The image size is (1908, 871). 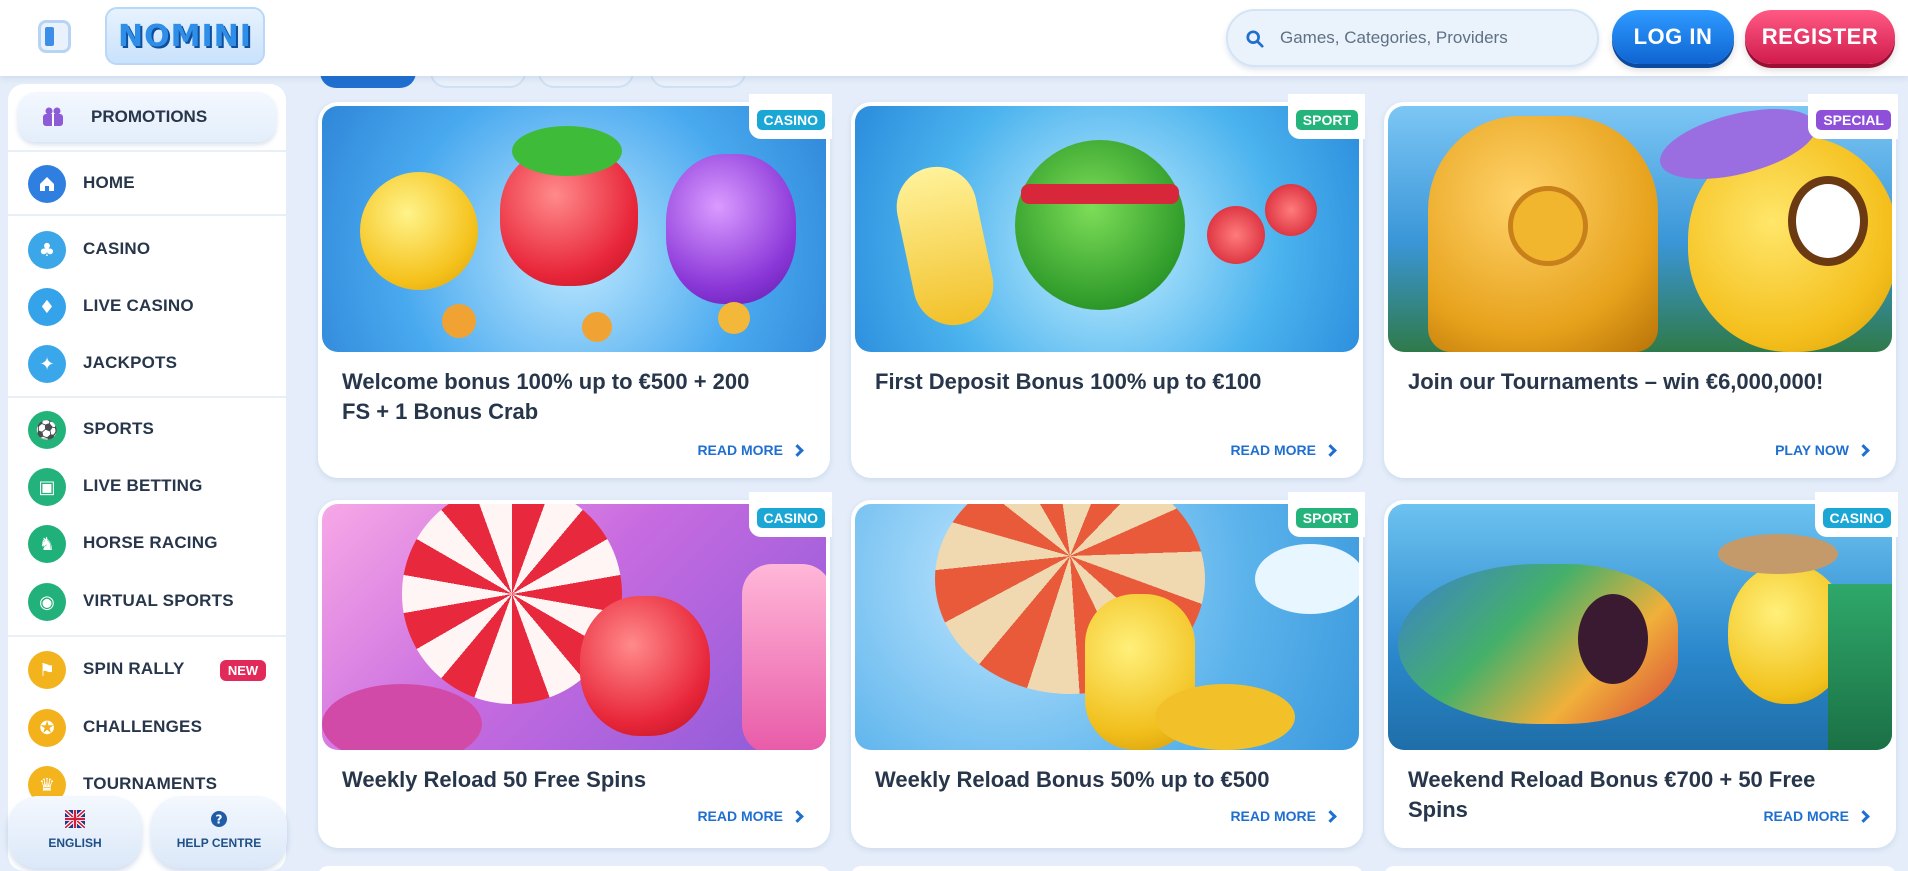 What do you see at coordinates (75, 819) in the screenshot?
I see `uk-flag-icon` at bounding box center [75, 819].